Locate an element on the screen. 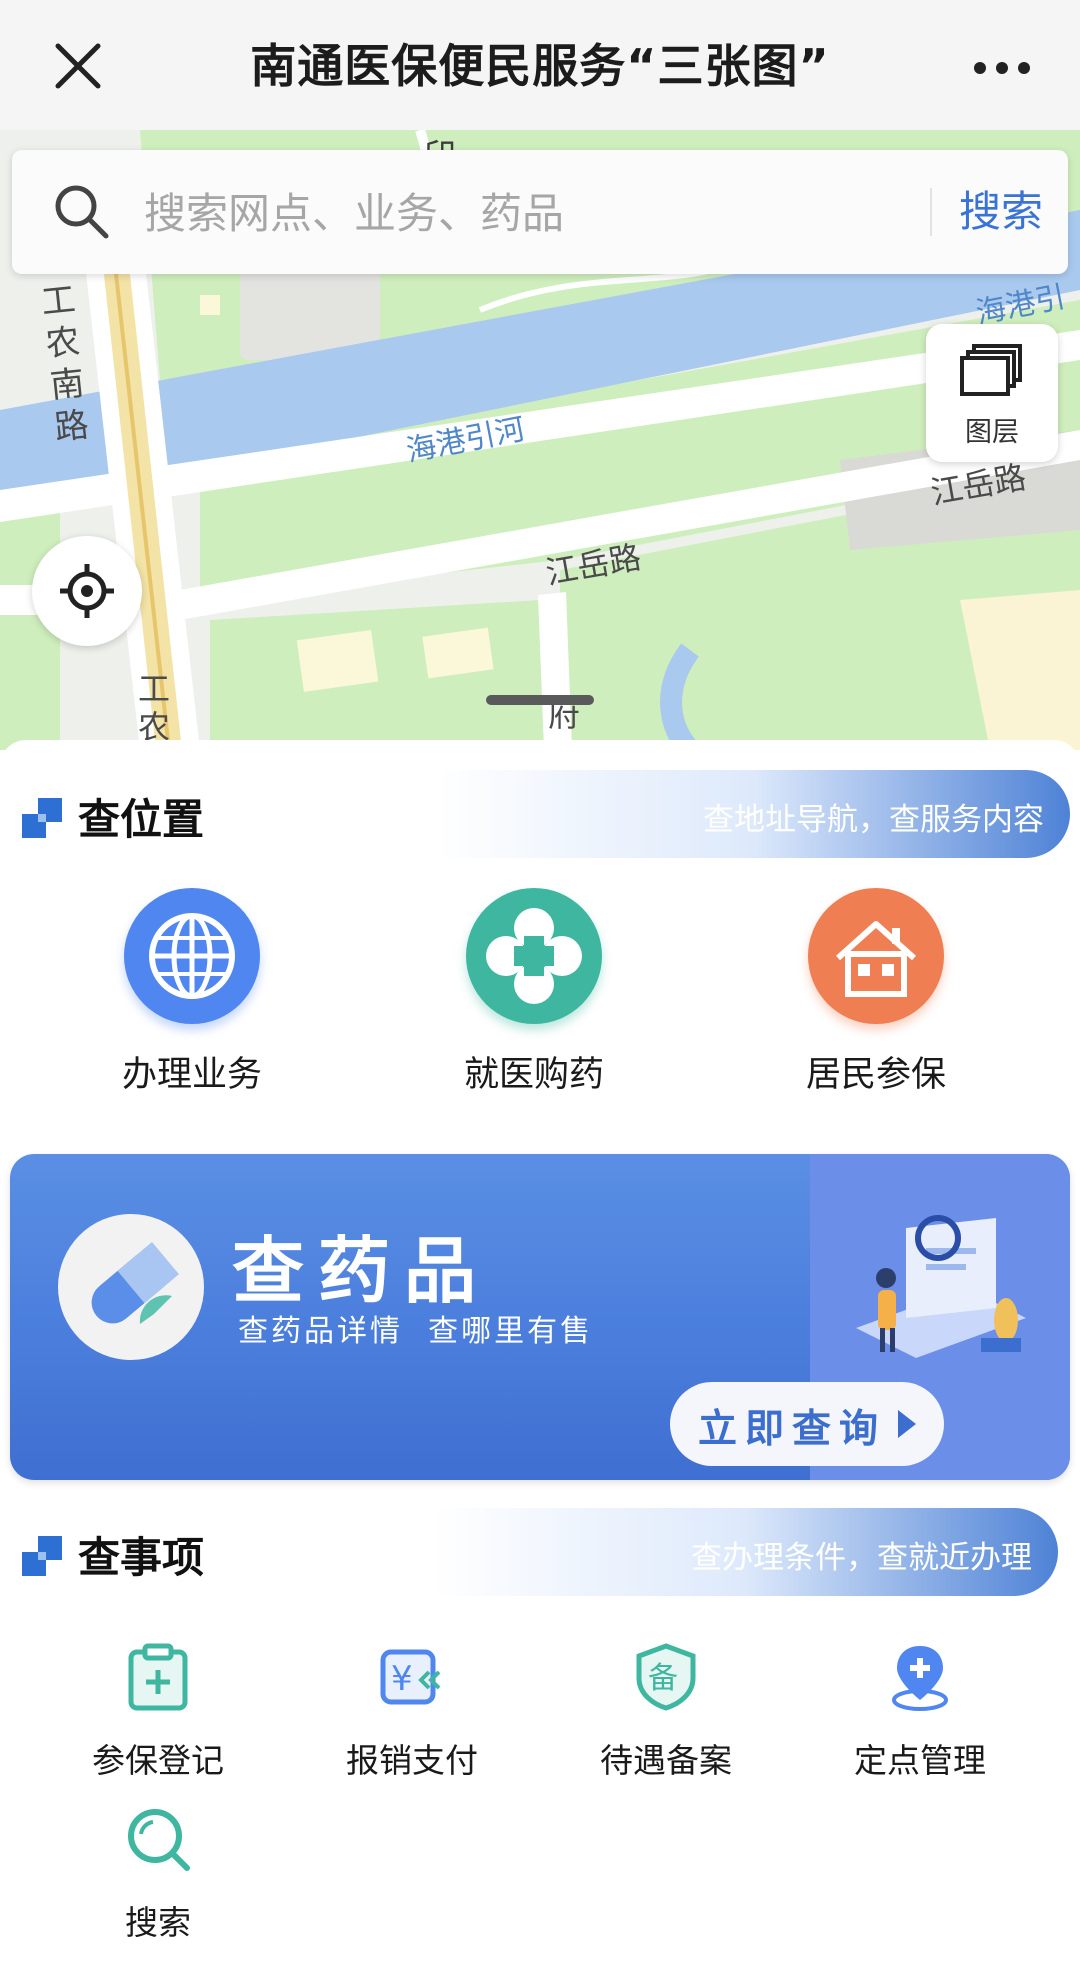 This screenshot has height=1973, width=1080. globe-icon is located at coordinates (192, 956).